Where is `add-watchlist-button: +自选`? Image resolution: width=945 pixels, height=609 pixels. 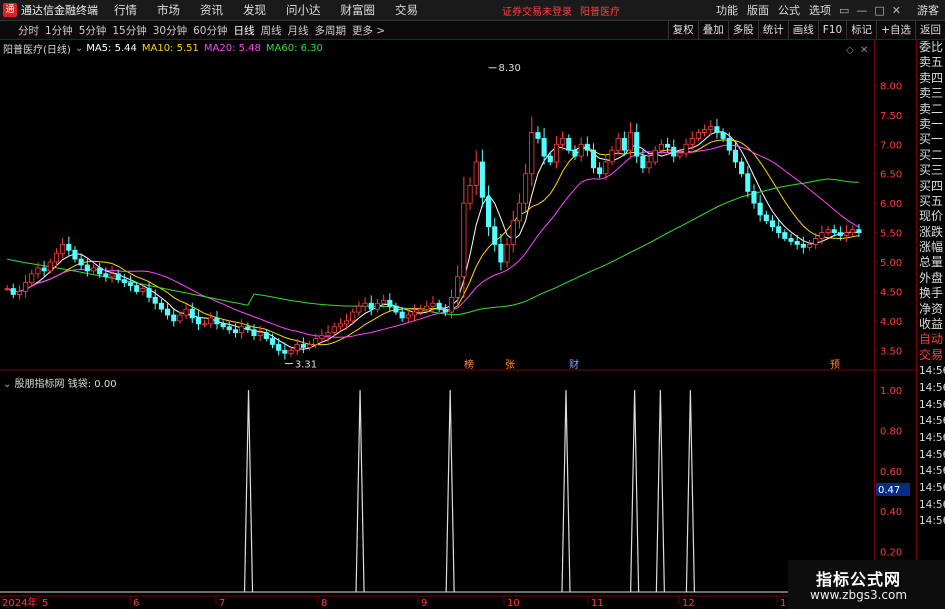 add-watchlist-button: +自选 is located at coordinates (895, 30).